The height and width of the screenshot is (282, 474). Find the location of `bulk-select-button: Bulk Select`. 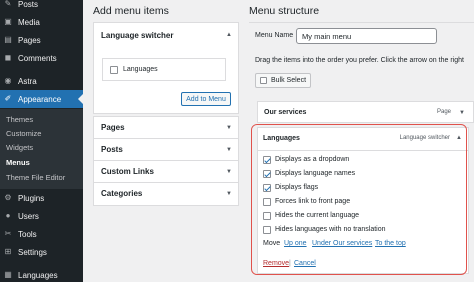

bulk-select-button: Bulk Select is located at coordinates (283, 80).